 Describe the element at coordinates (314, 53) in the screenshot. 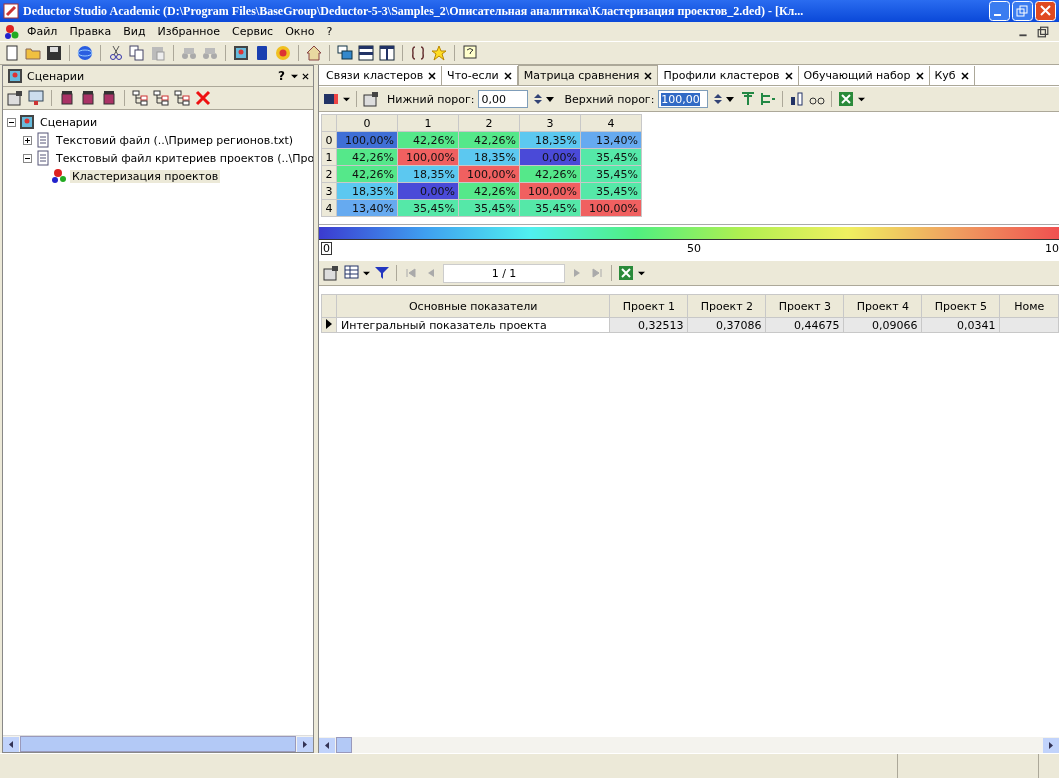

I see `house-icon` at that location.